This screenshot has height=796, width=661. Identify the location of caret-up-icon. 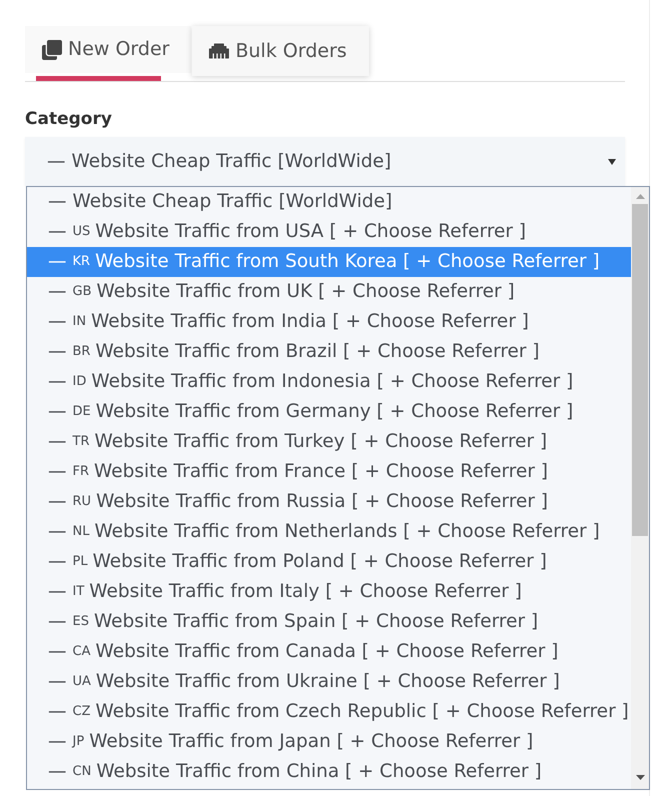
(640, 196).